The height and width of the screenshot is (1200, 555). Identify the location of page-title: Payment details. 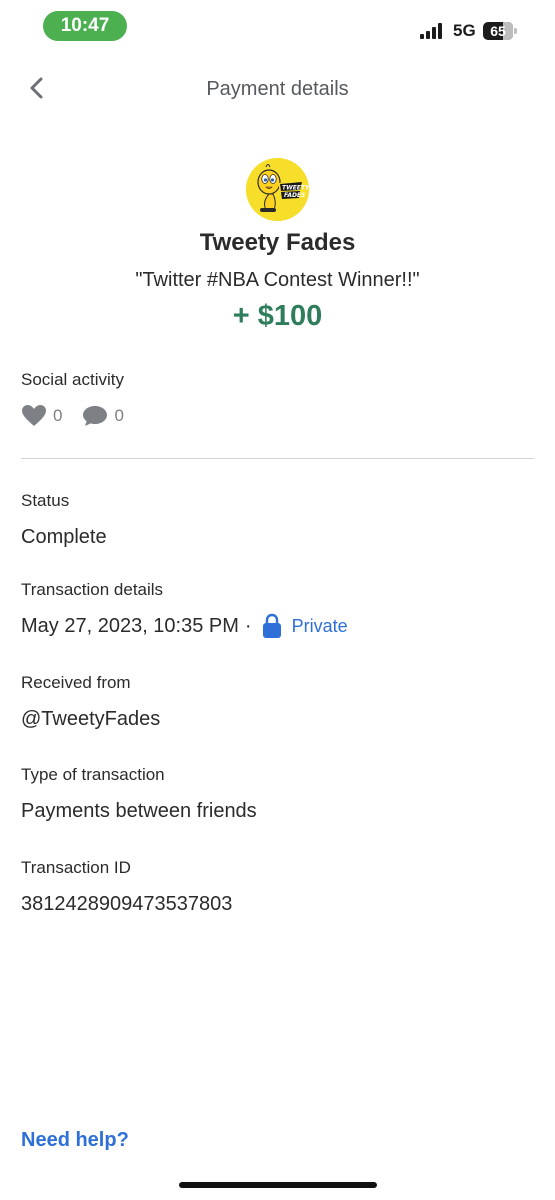
(277, 89).